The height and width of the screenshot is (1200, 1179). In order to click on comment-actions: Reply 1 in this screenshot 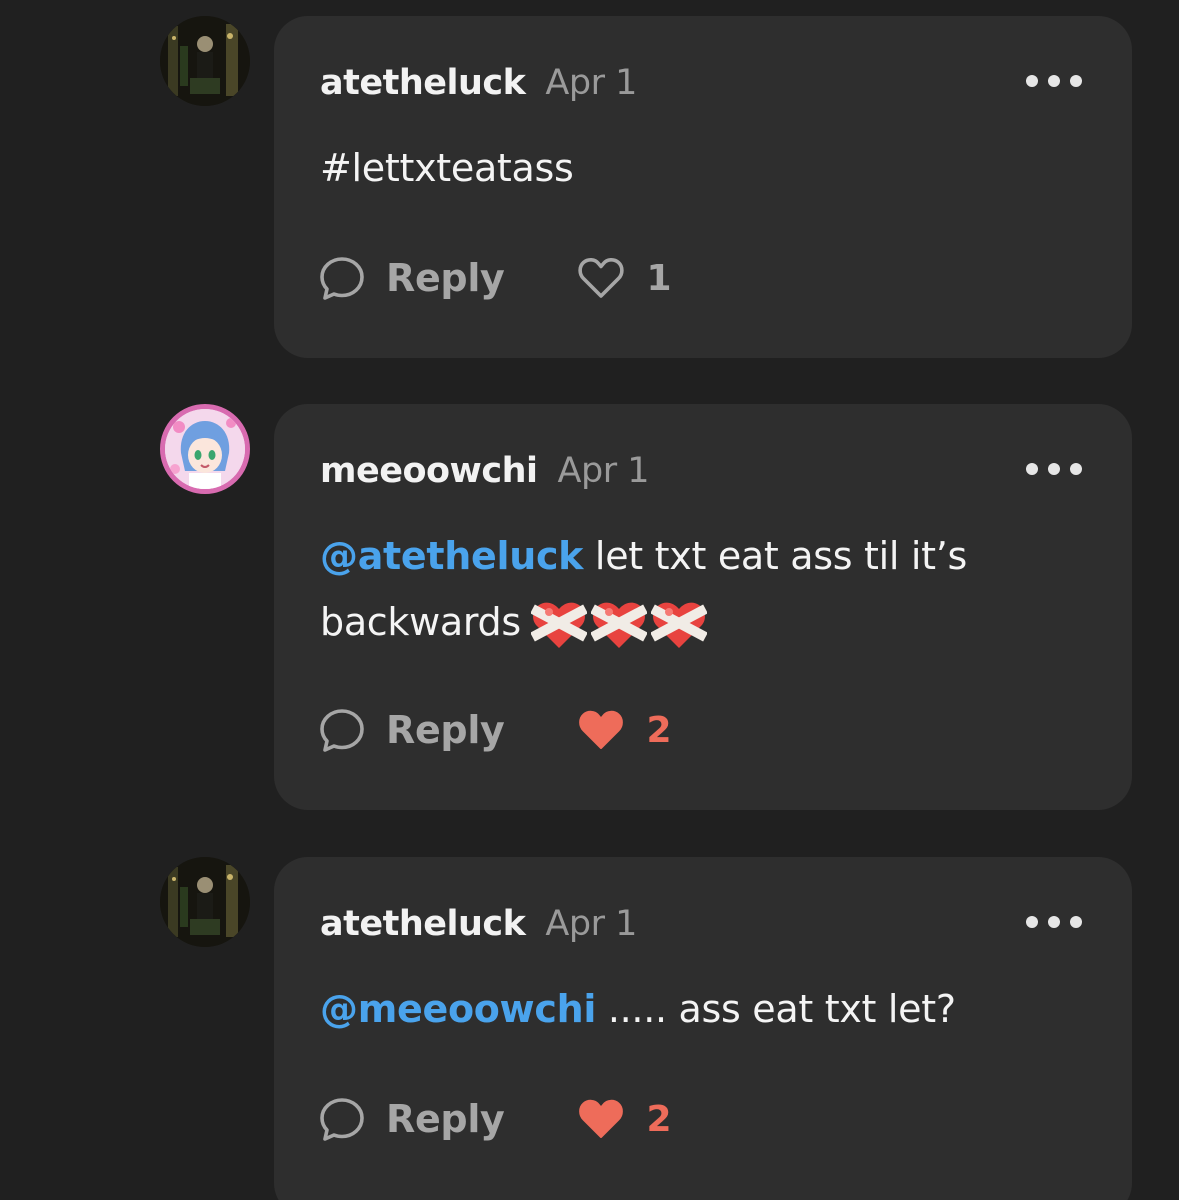, I will do `click(495, 278)`.